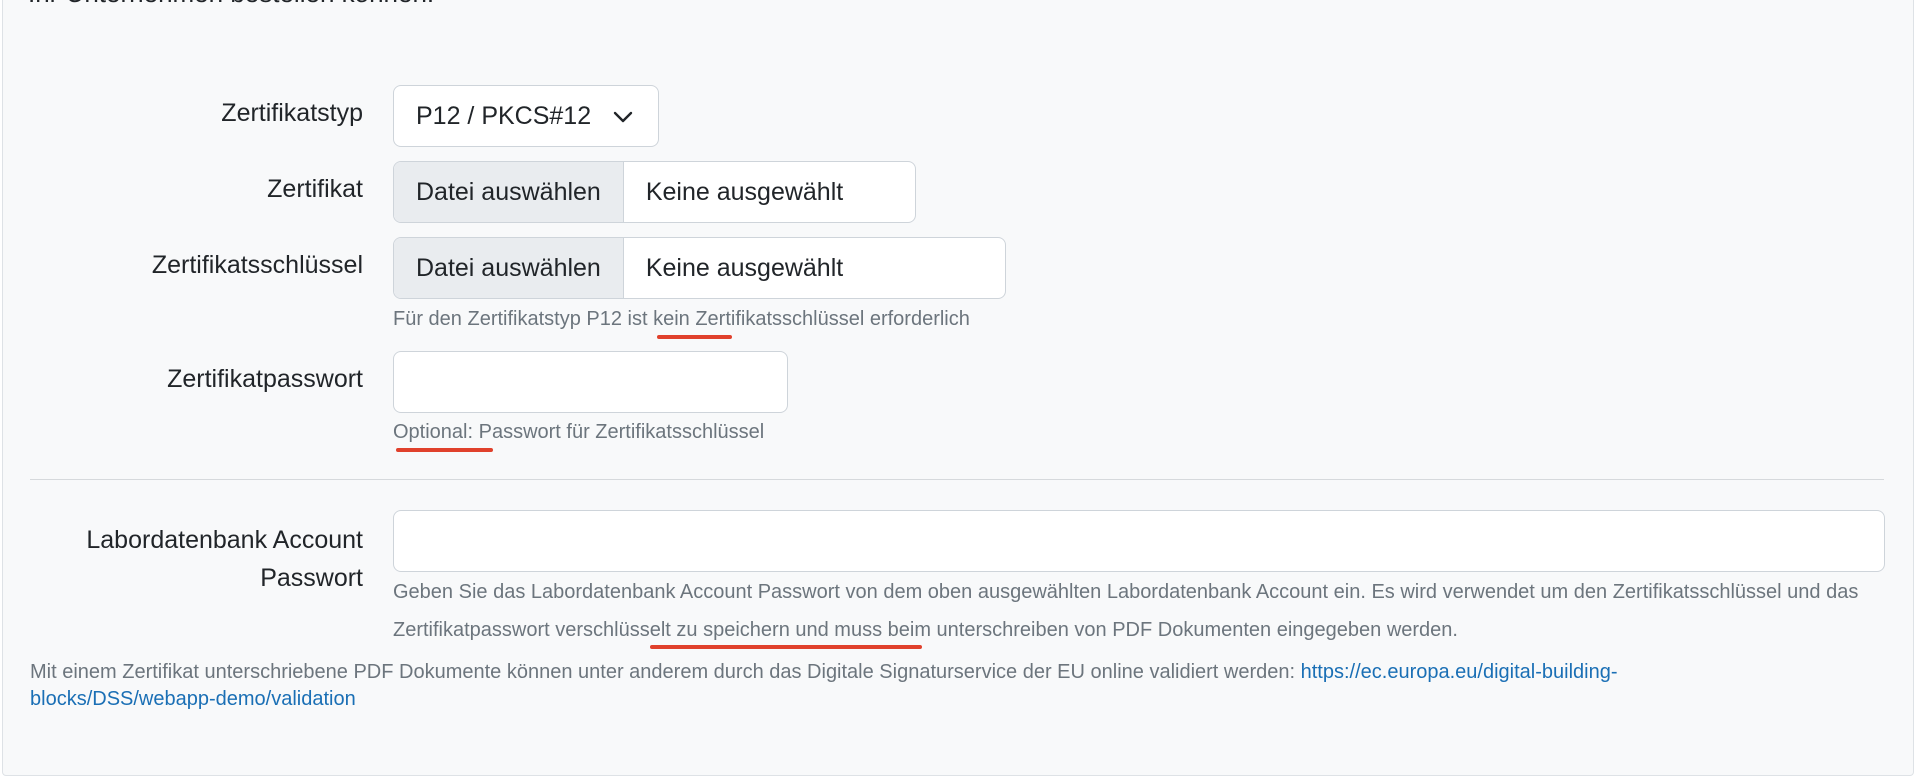  Describe the element at coordinates (292, 113) in the screenshot. I see `cert-type-label: Zertifikatstyp` at that location.